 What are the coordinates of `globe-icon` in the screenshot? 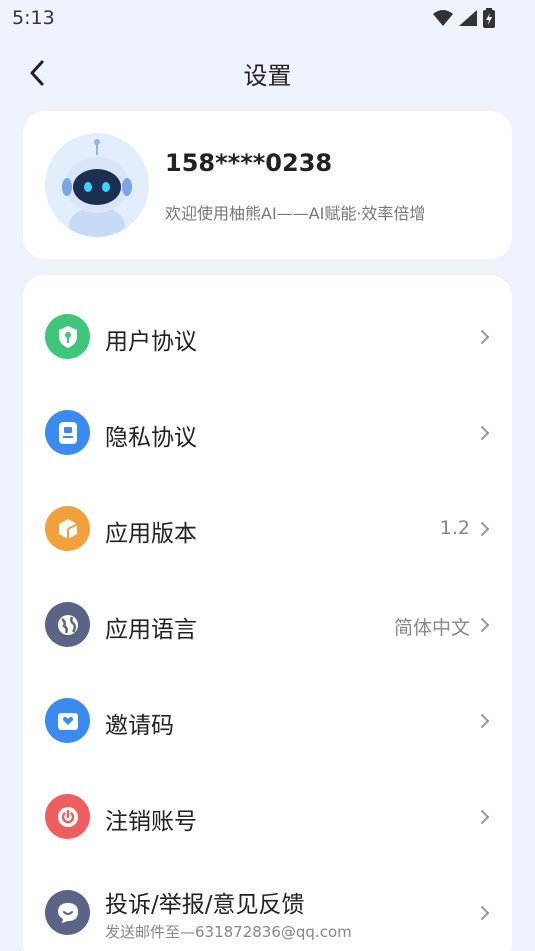 It's located at (67, 624).